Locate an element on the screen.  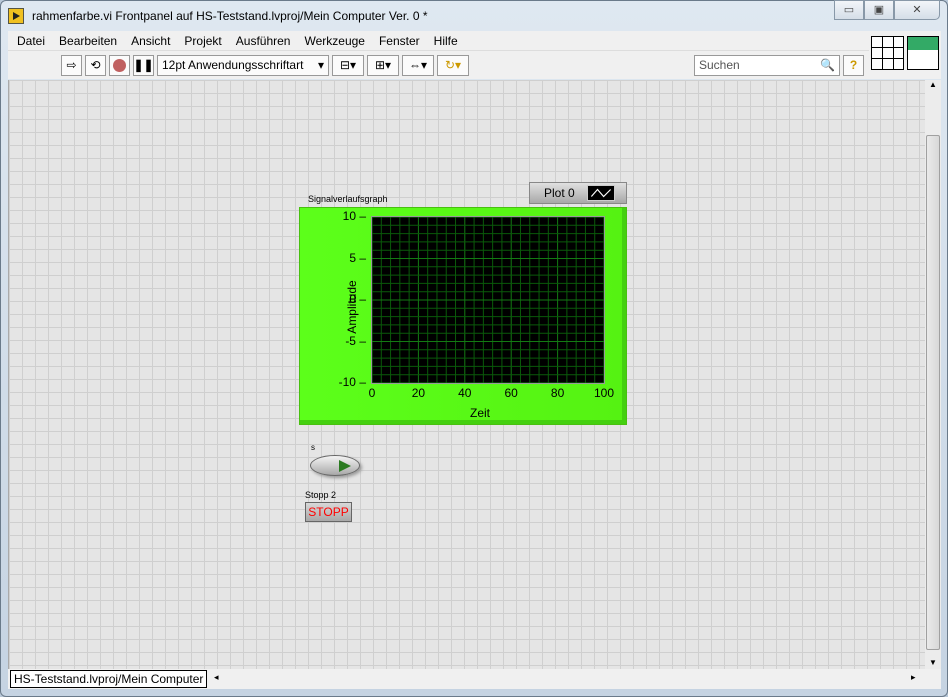
y-tick-label: -5 – is located at coordinates (355, 340).